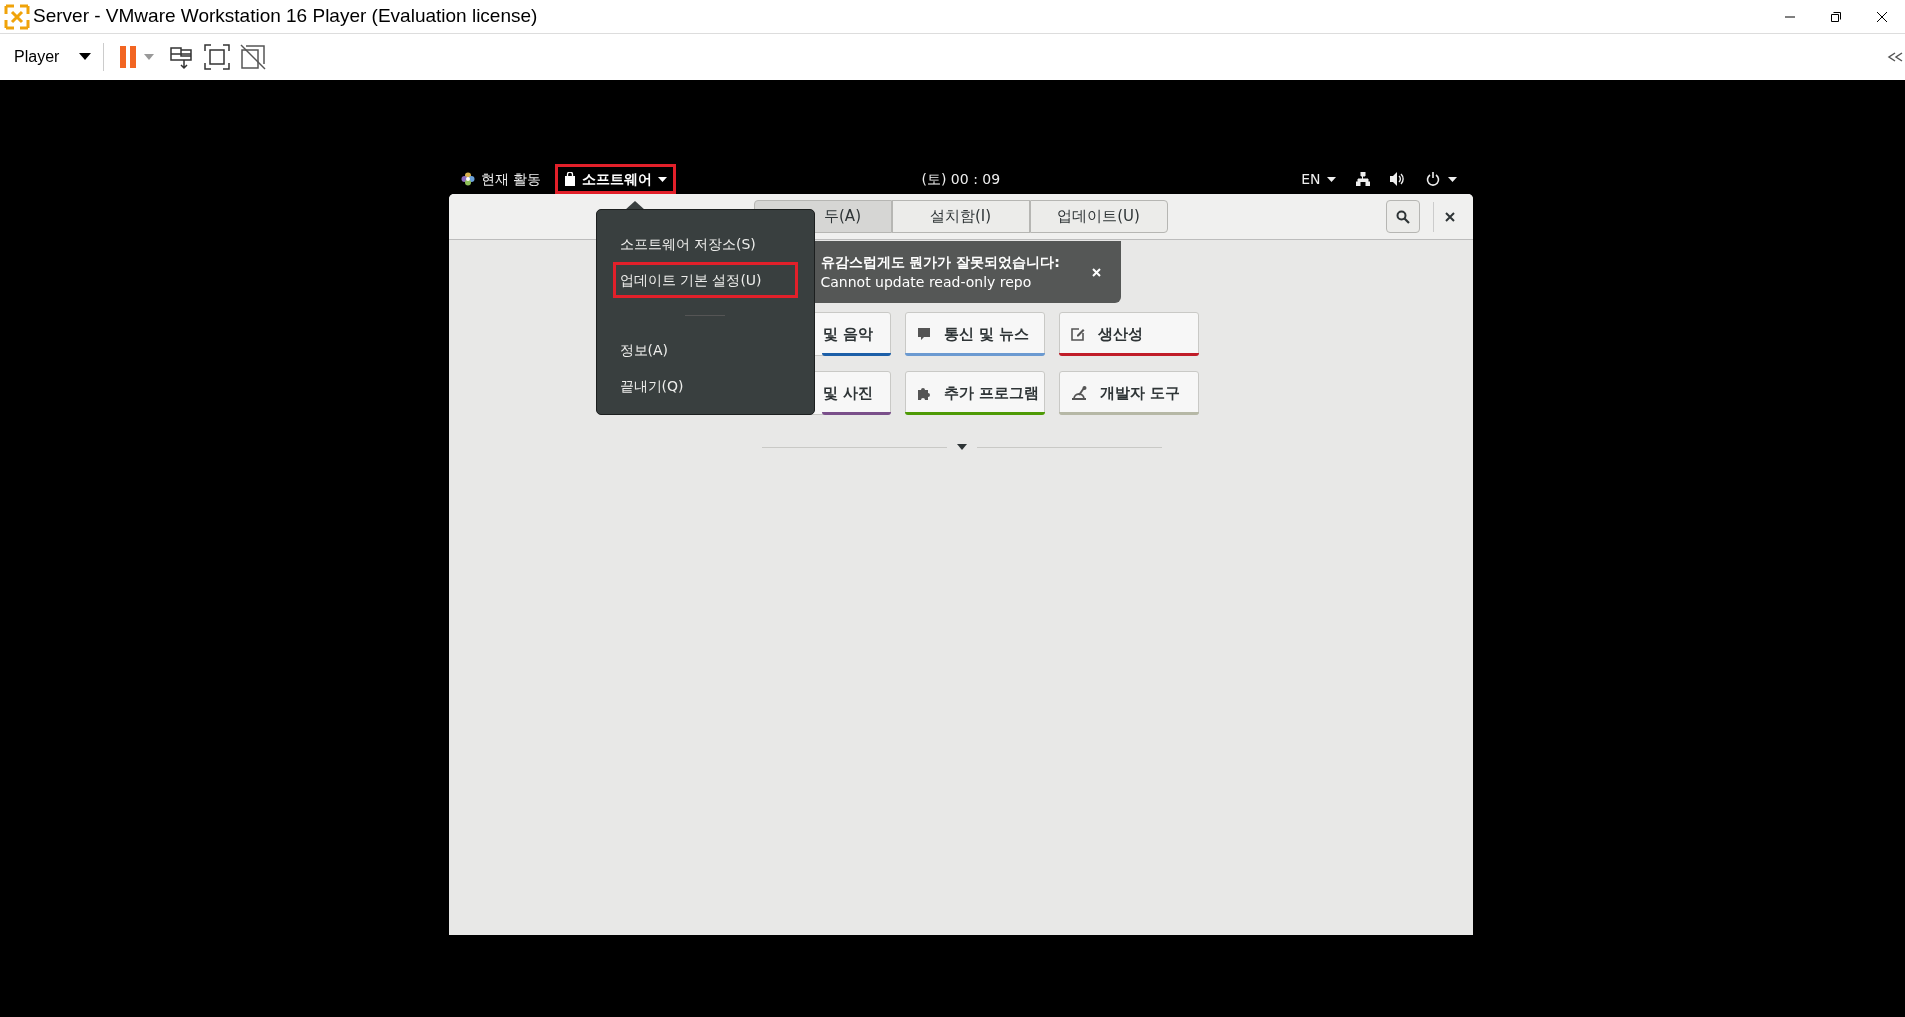 The width and height of the screenshot is (1905, 1017). Describe the element at coordinates (1098, 216) in the screenshot. I see `tab: 업데이트(U)` at that location.